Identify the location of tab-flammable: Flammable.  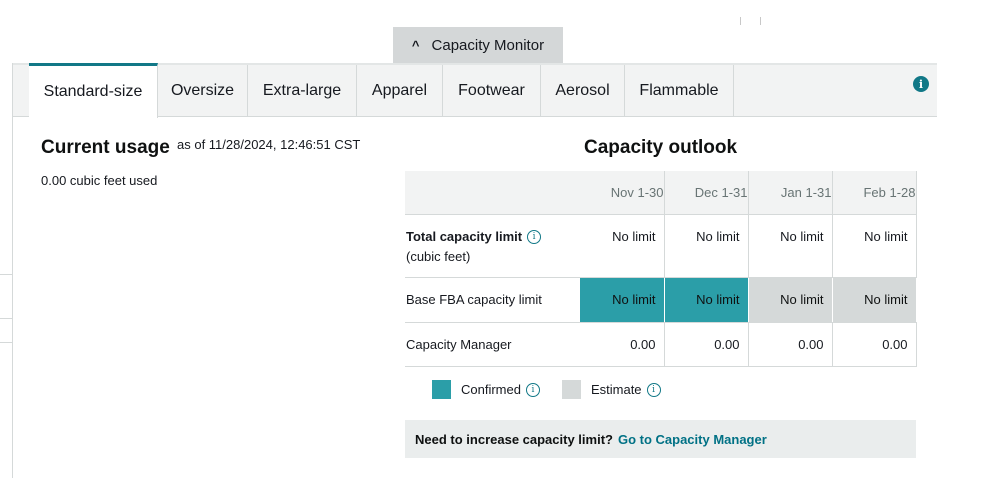
(679, 90).